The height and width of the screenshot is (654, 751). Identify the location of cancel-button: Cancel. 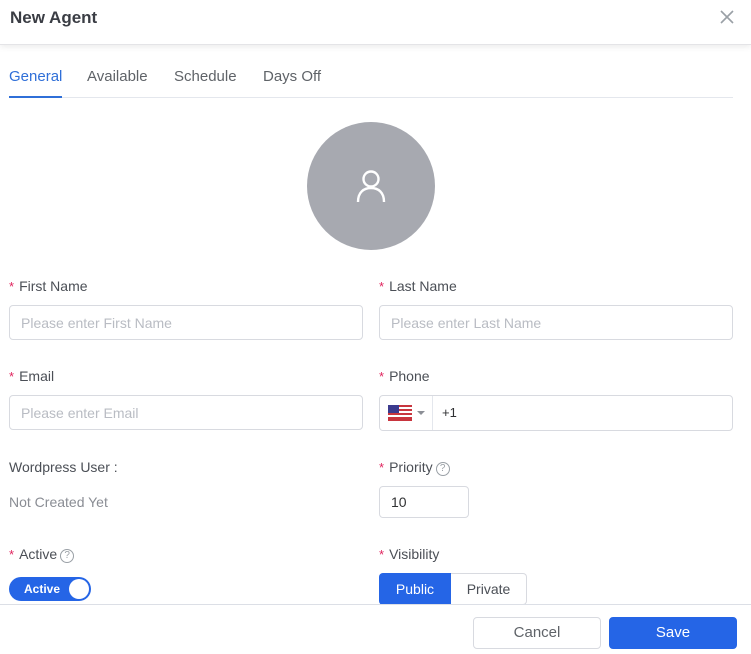
(537, 633).